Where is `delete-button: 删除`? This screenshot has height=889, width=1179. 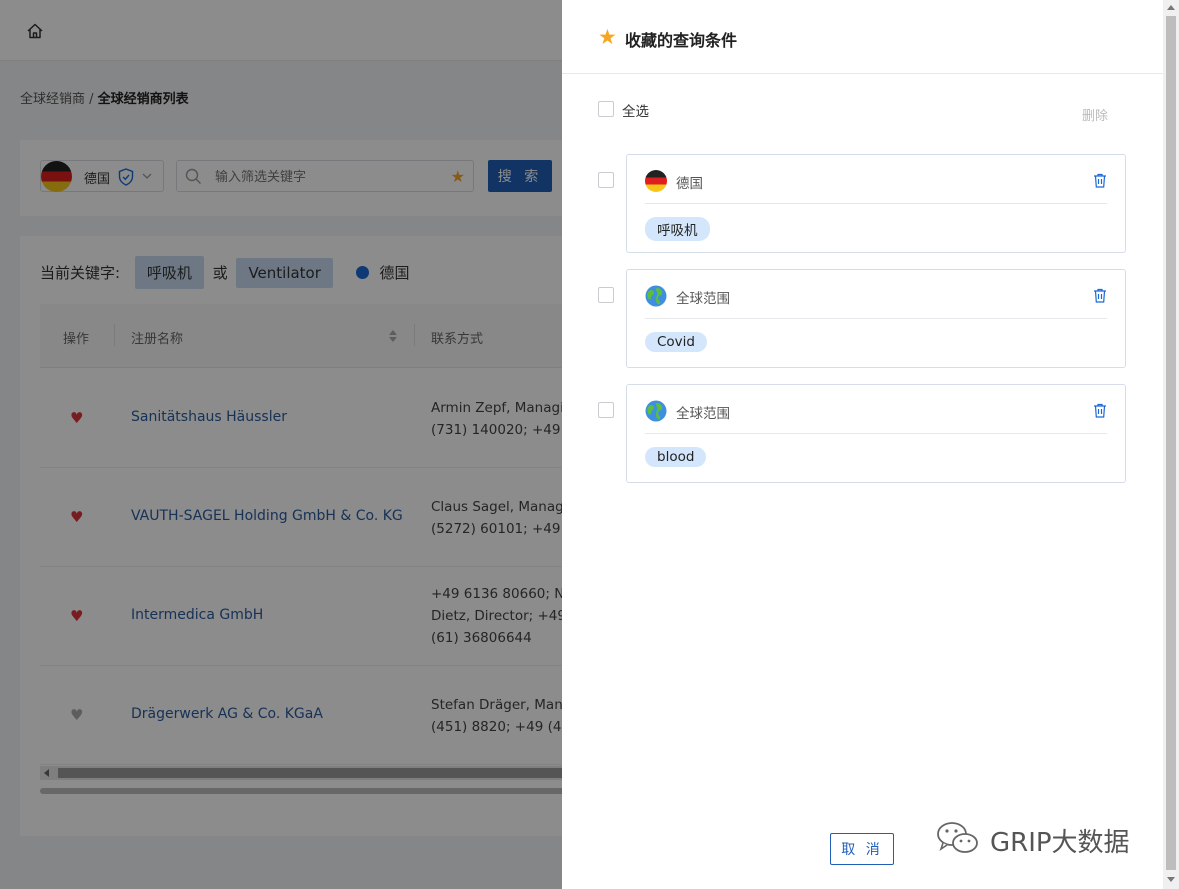
delete-button: 删除 is located at coordinates (1095, 114).